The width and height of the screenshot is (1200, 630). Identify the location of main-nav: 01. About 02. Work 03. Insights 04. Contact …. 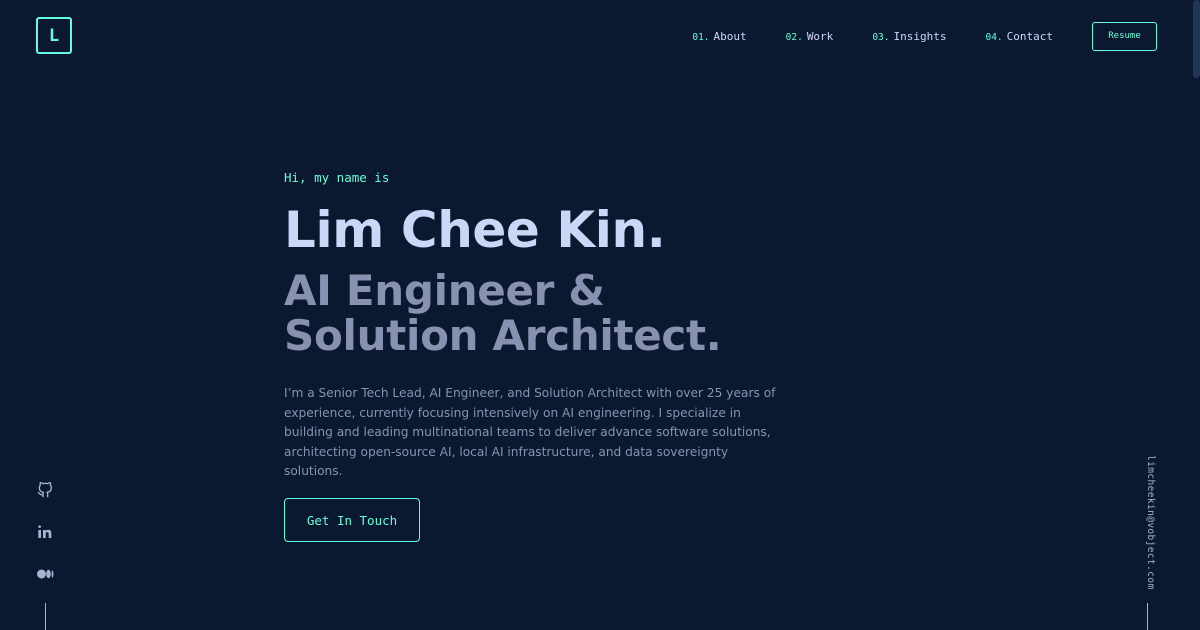
(924, 36).